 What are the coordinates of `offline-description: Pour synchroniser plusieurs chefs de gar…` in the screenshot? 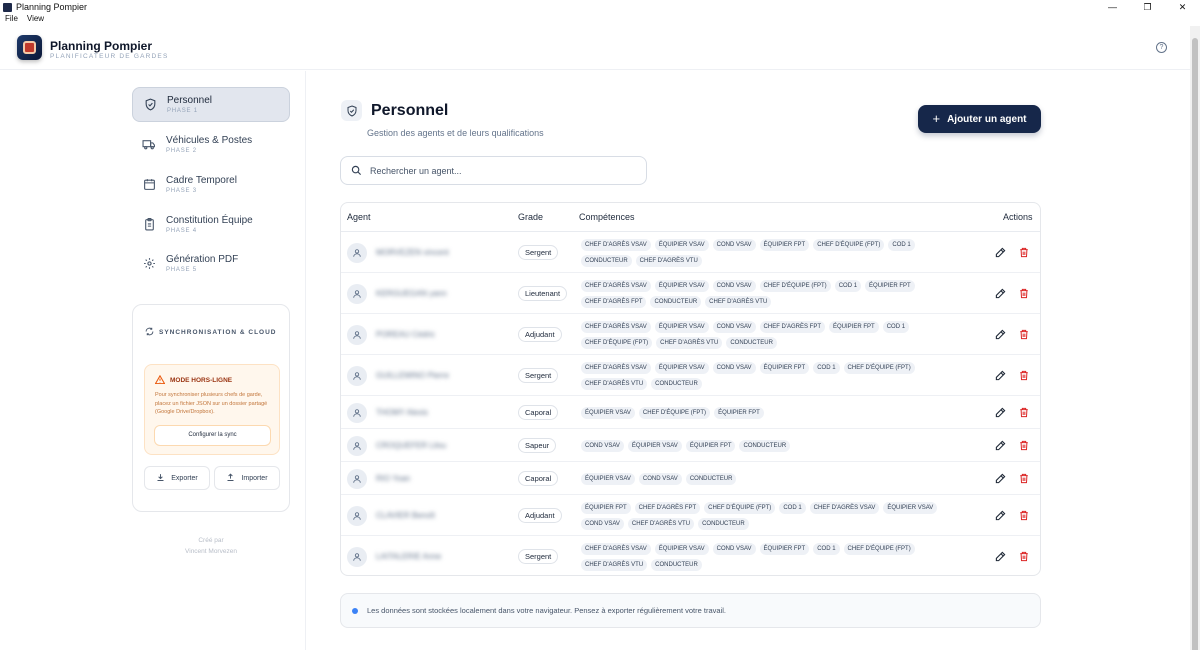 It's located at (211, 403).